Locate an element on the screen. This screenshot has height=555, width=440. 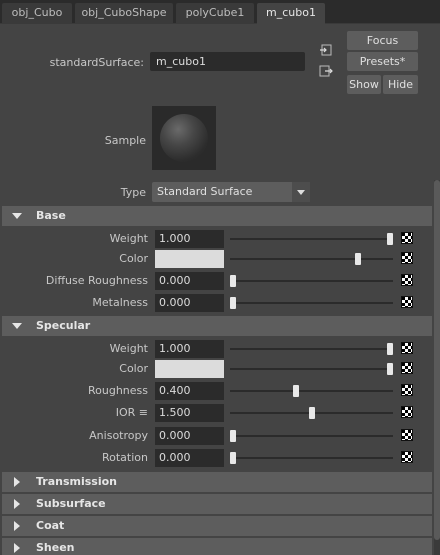
show-button: Show is located at coordinates (364, 84).